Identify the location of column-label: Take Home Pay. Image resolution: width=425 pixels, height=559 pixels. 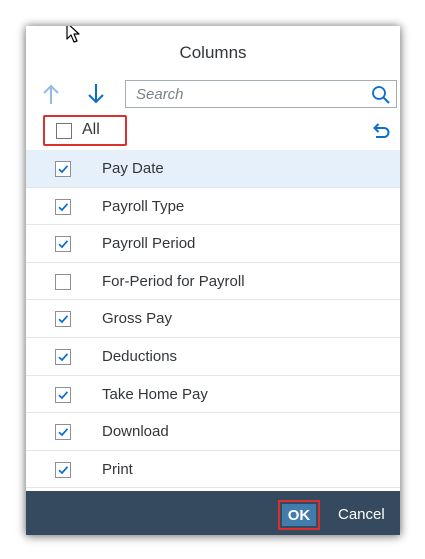
(155, 394).